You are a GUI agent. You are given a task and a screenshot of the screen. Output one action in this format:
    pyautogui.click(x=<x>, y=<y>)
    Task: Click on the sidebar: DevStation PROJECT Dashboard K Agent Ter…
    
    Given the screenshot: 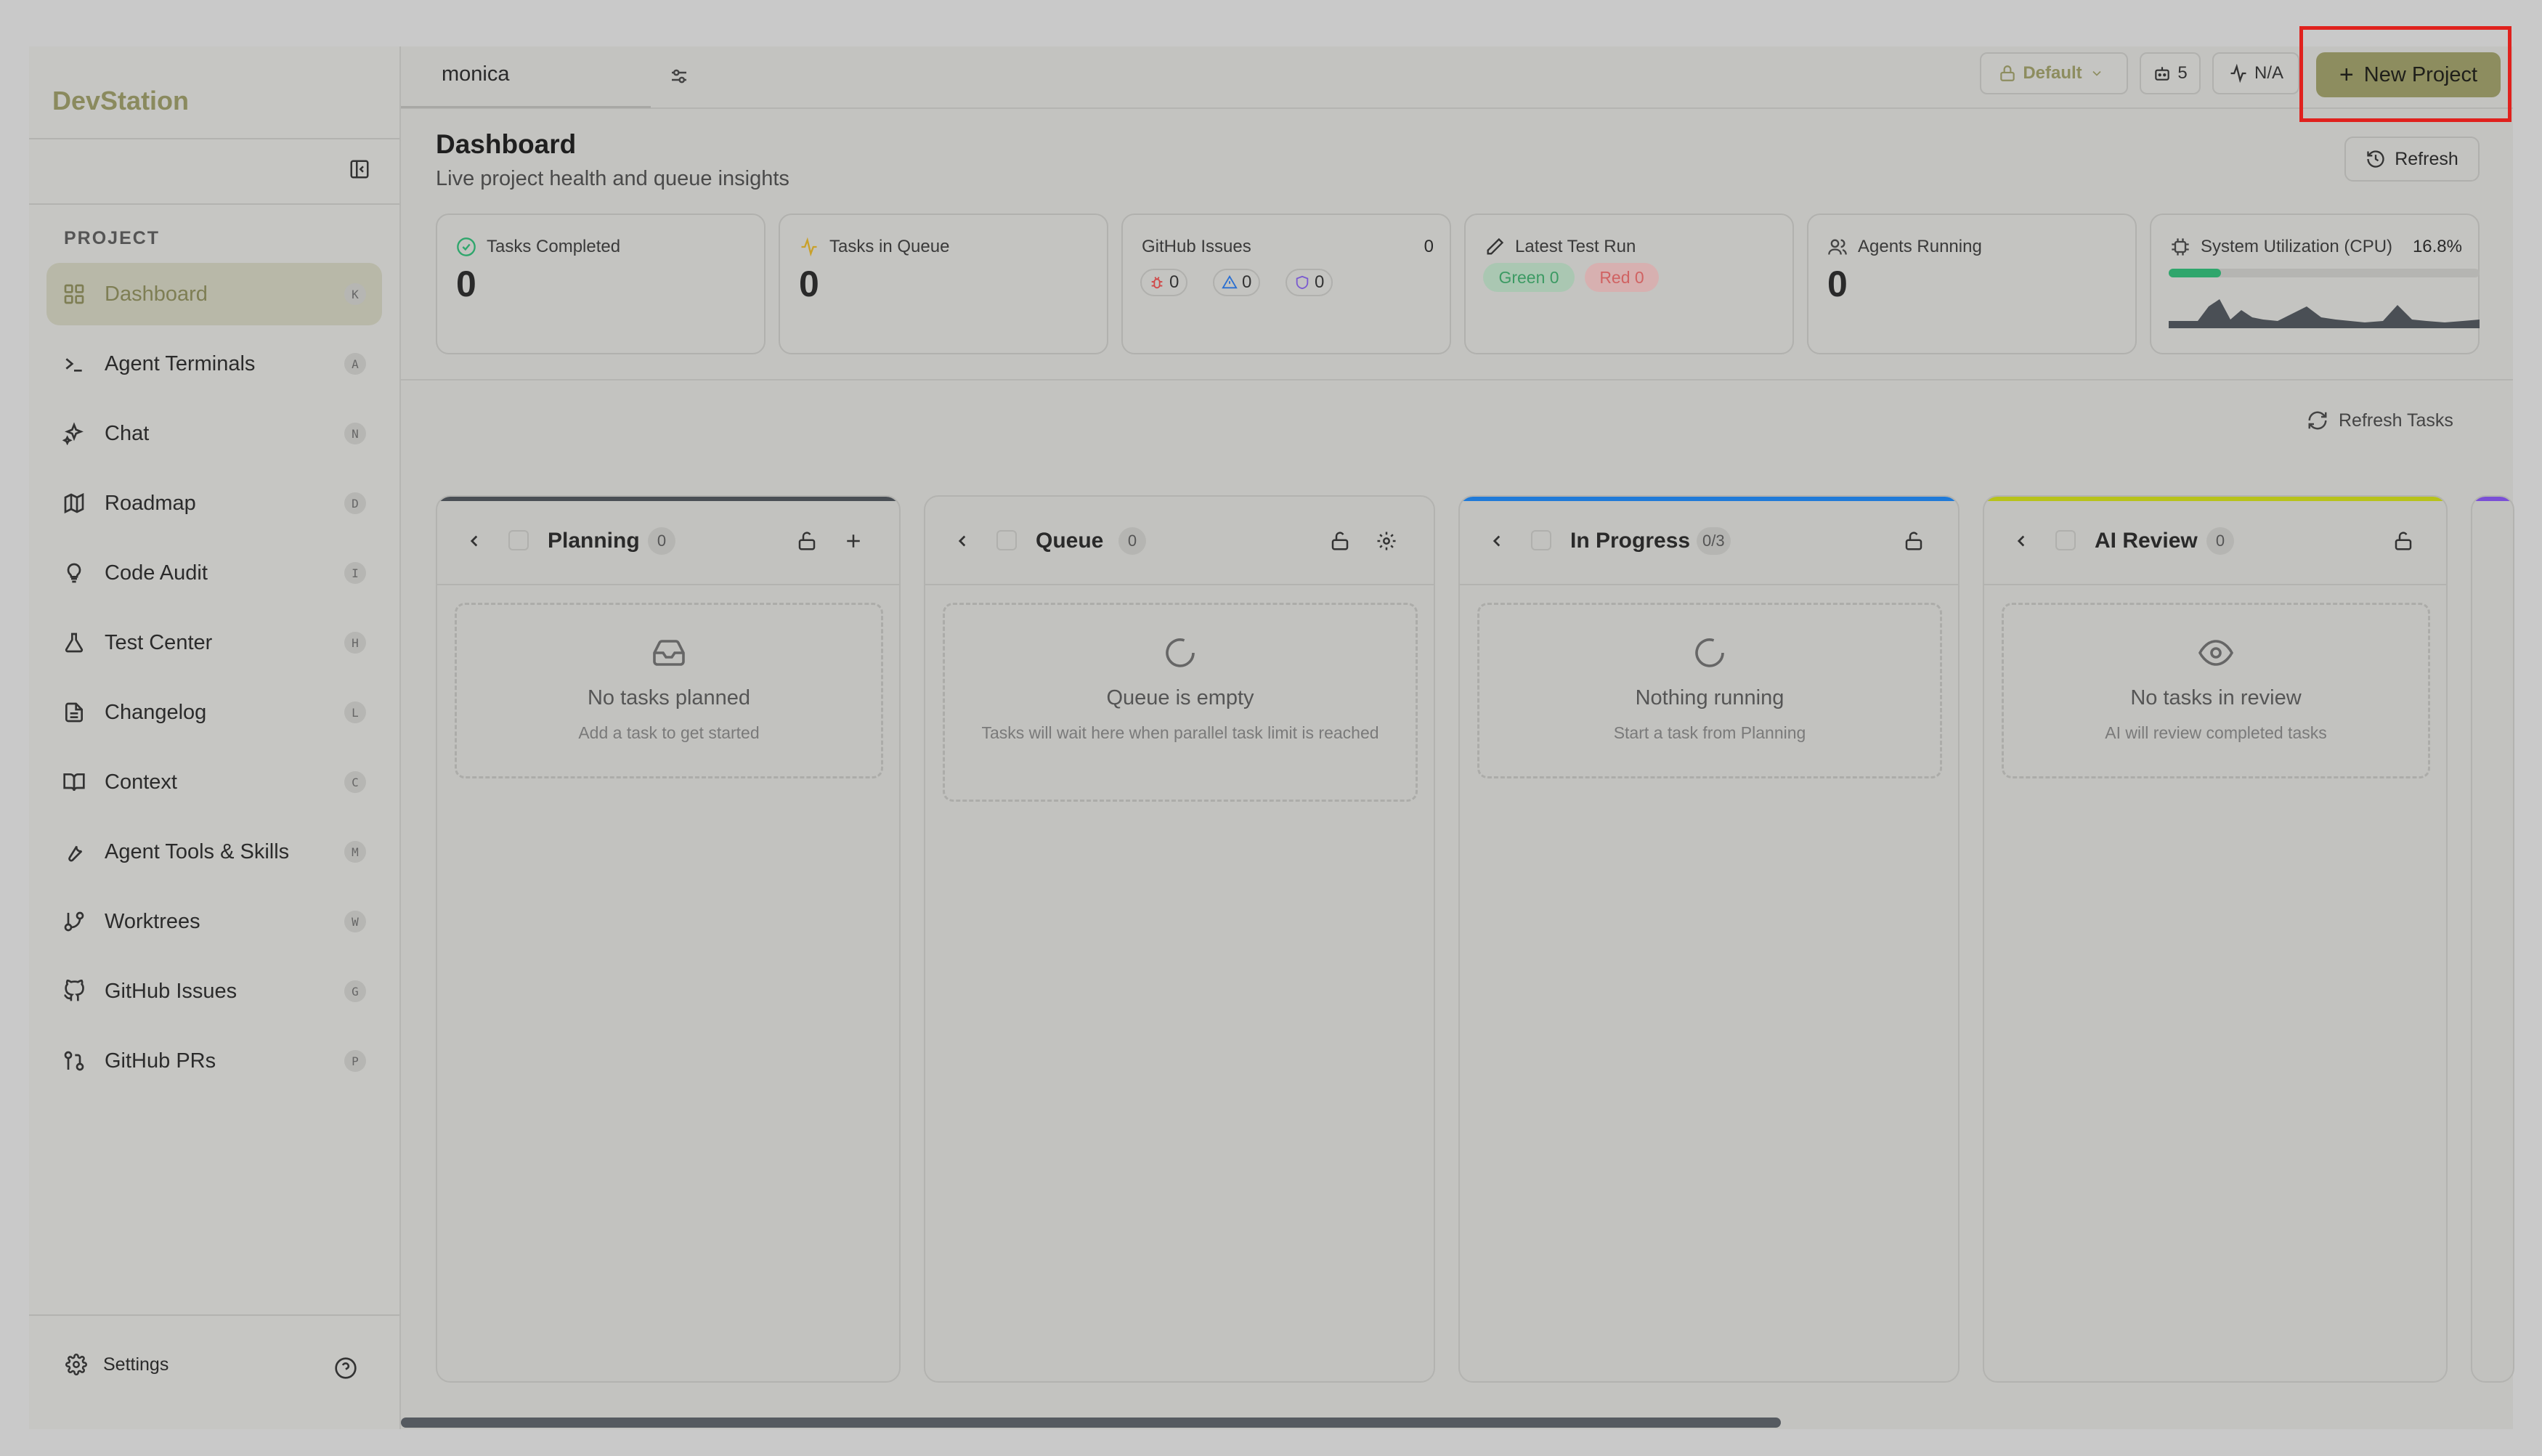 What is the action you would take?
    pyautogui.click(x=215, y=737)
    